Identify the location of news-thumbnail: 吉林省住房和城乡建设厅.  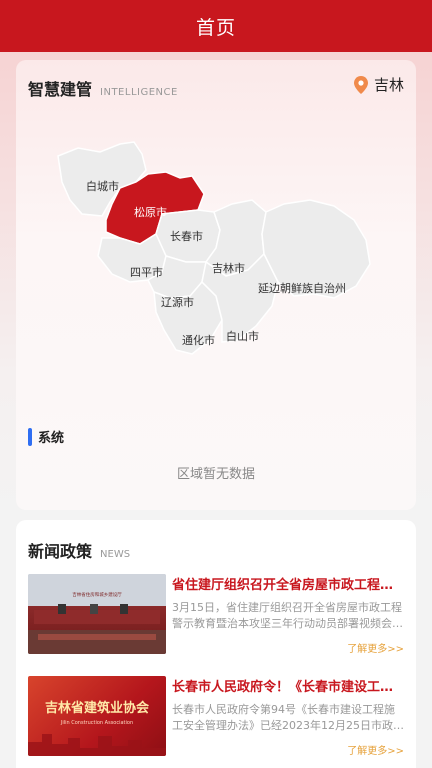
(97, 614).